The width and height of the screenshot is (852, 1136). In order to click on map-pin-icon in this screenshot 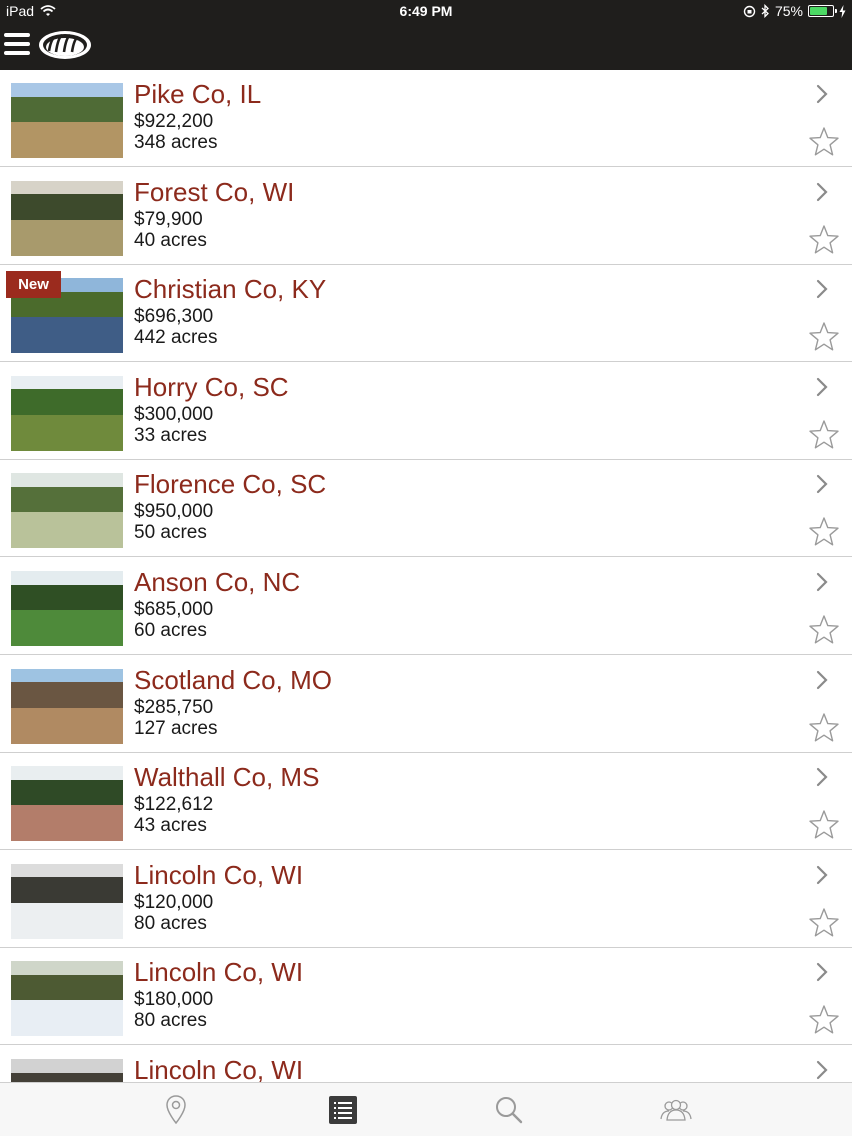, I will do `click(176, 1110)`.